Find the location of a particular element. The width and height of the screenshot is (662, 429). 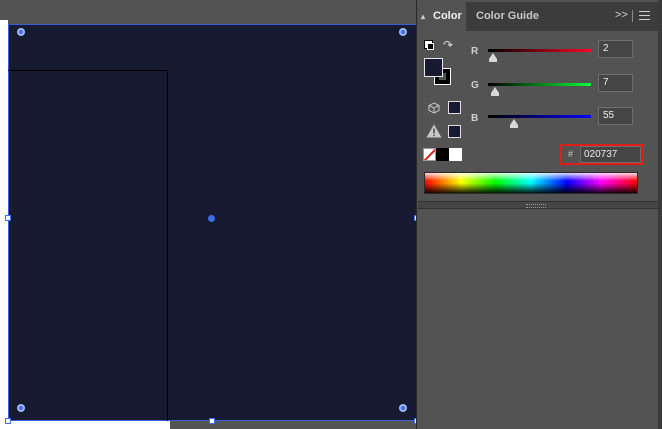

input-b: 55 is located at coordinates (615, 116).